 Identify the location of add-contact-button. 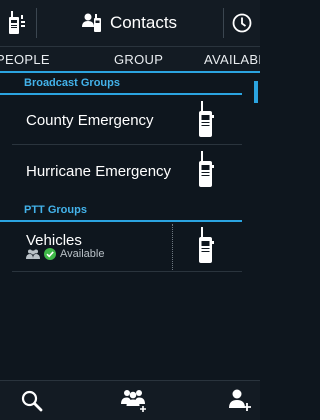
(240, 400).